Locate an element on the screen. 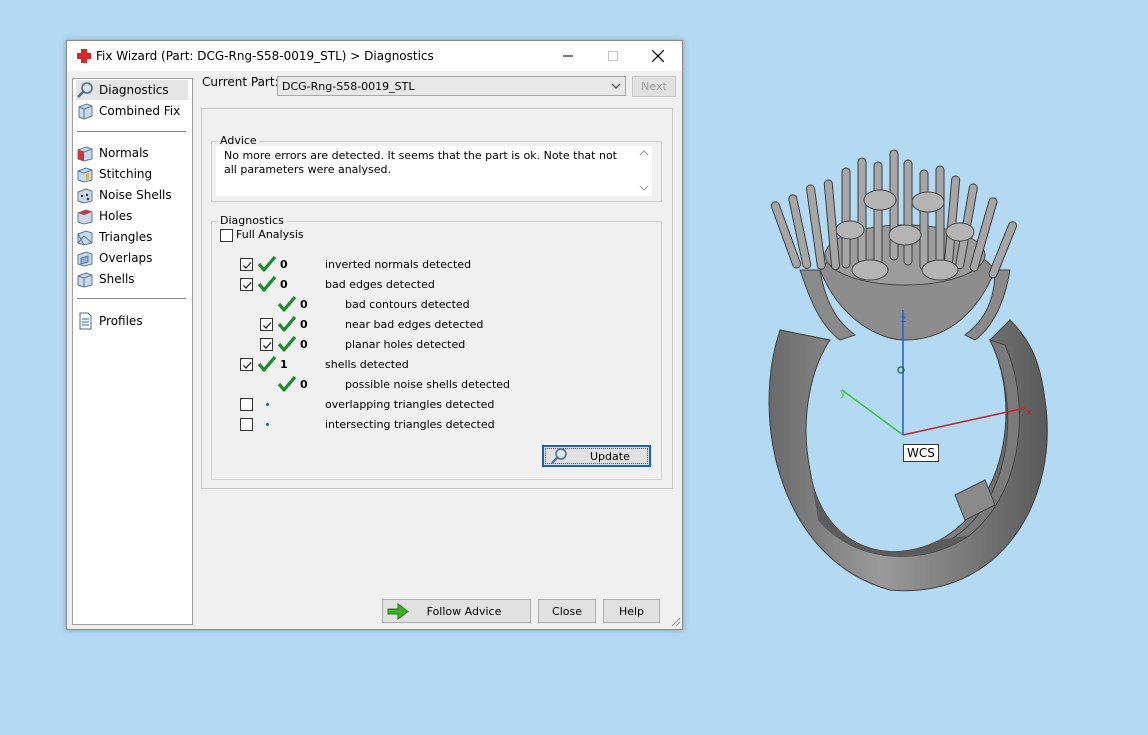 Image resolution: width=1148 pixels, height=735 pixels. close-window-button is located at coordinates (657, 56).